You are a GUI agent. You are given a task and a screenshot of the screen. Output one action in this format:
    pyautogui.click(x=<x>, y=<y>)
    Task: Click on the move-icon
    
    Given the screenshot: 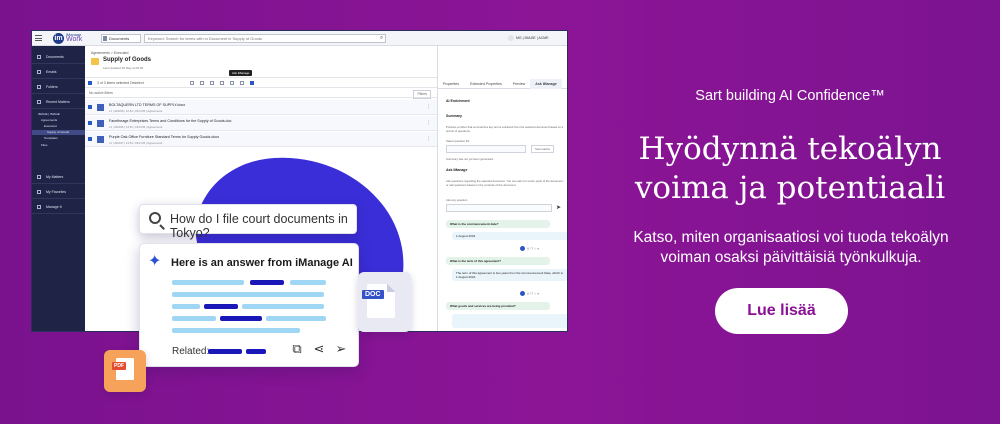 What is the action you would take?
    pyautogui.click(x=212, y=83)
    